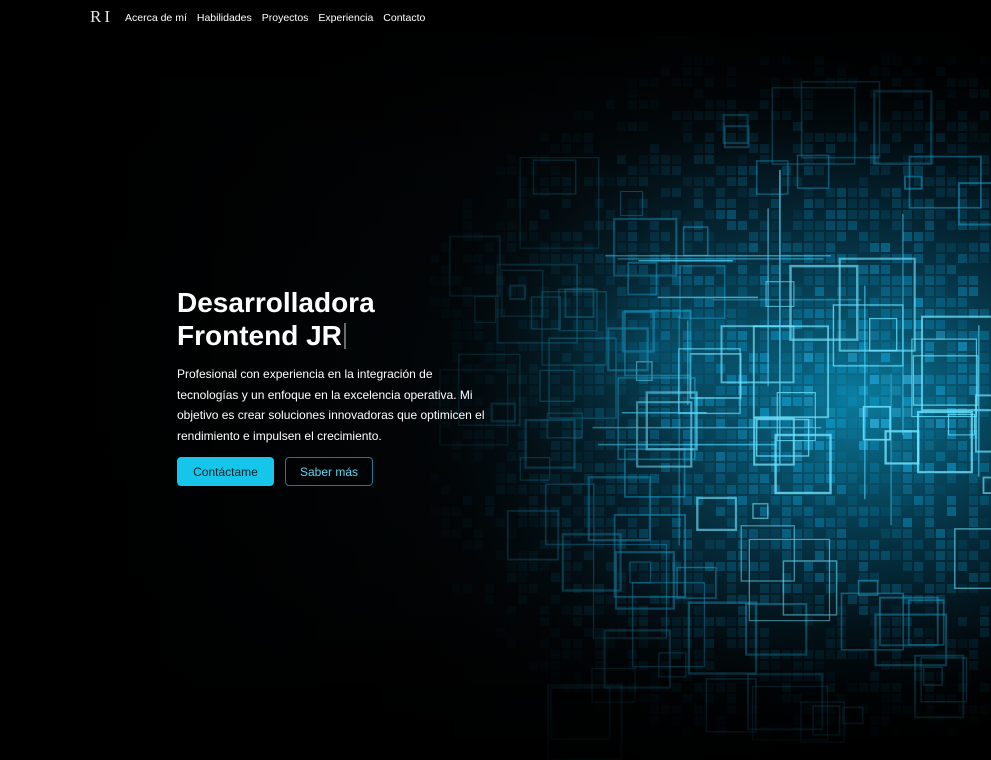  I want to click on nav-link-skills: Habilidades, so click(224, 18).